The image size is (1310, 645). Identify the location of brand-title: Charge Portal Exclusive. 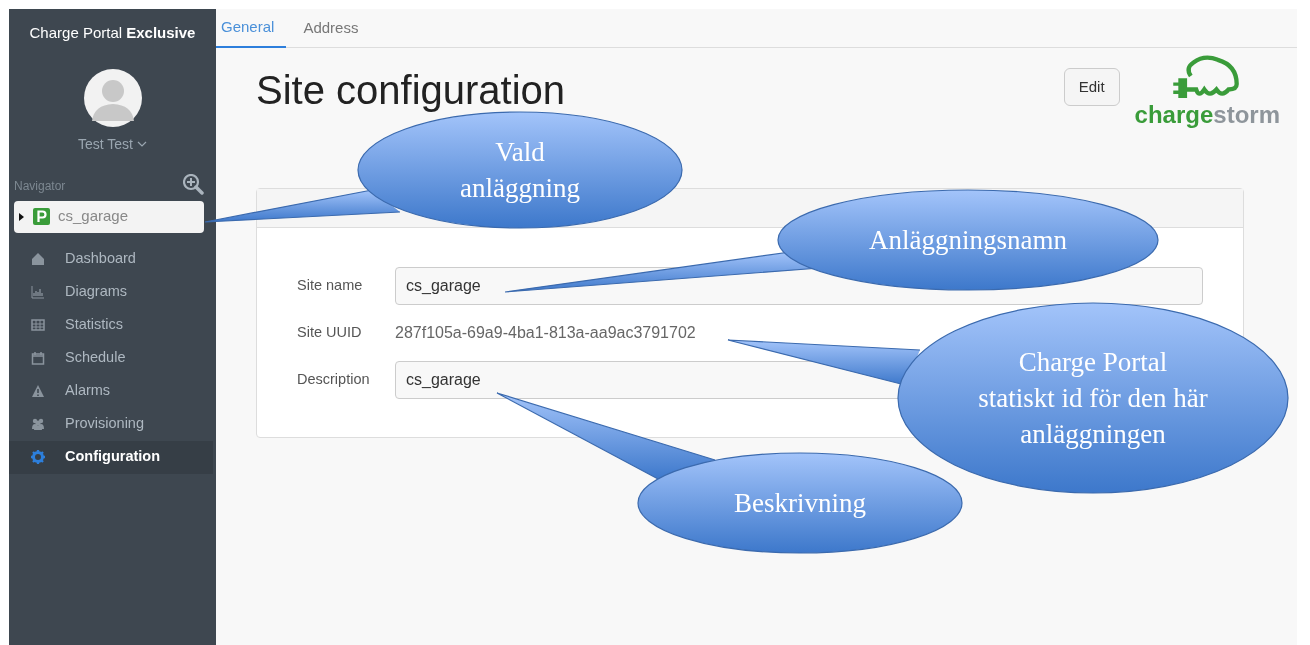
(112, 33).